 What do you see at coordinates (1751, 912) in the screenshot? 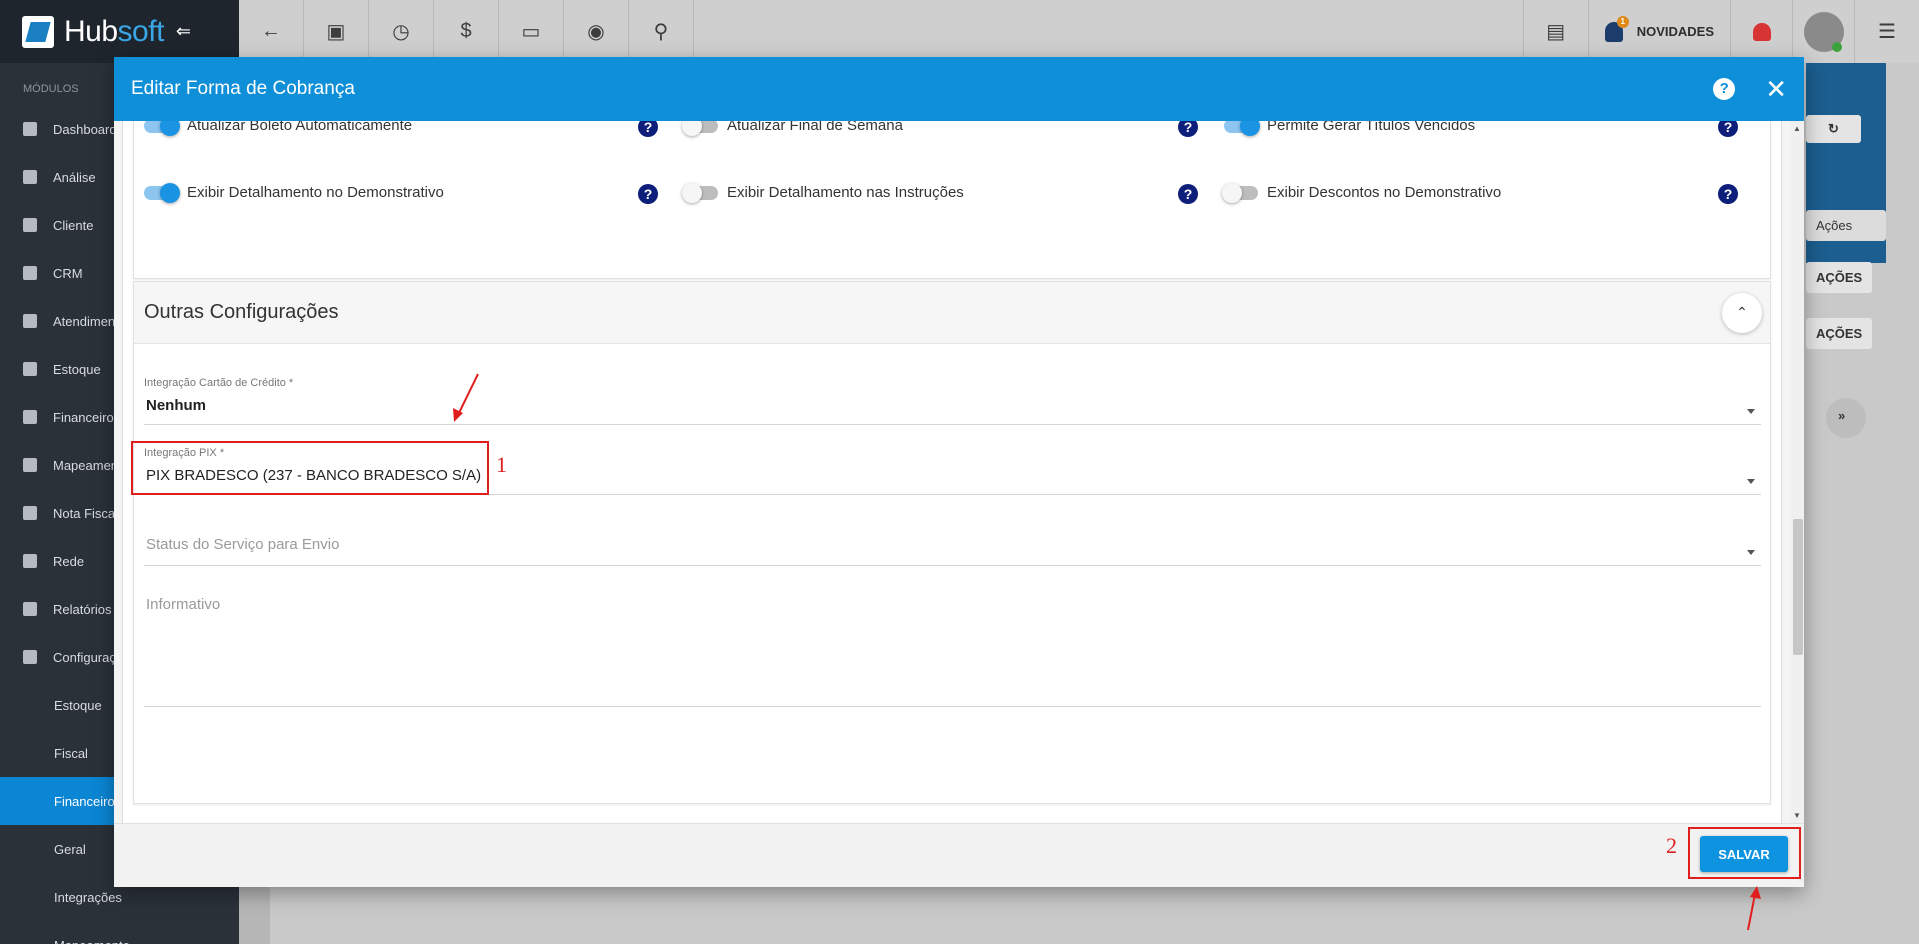
I see `annotation-arrow-2-line` at bounding box center [1751, 912].